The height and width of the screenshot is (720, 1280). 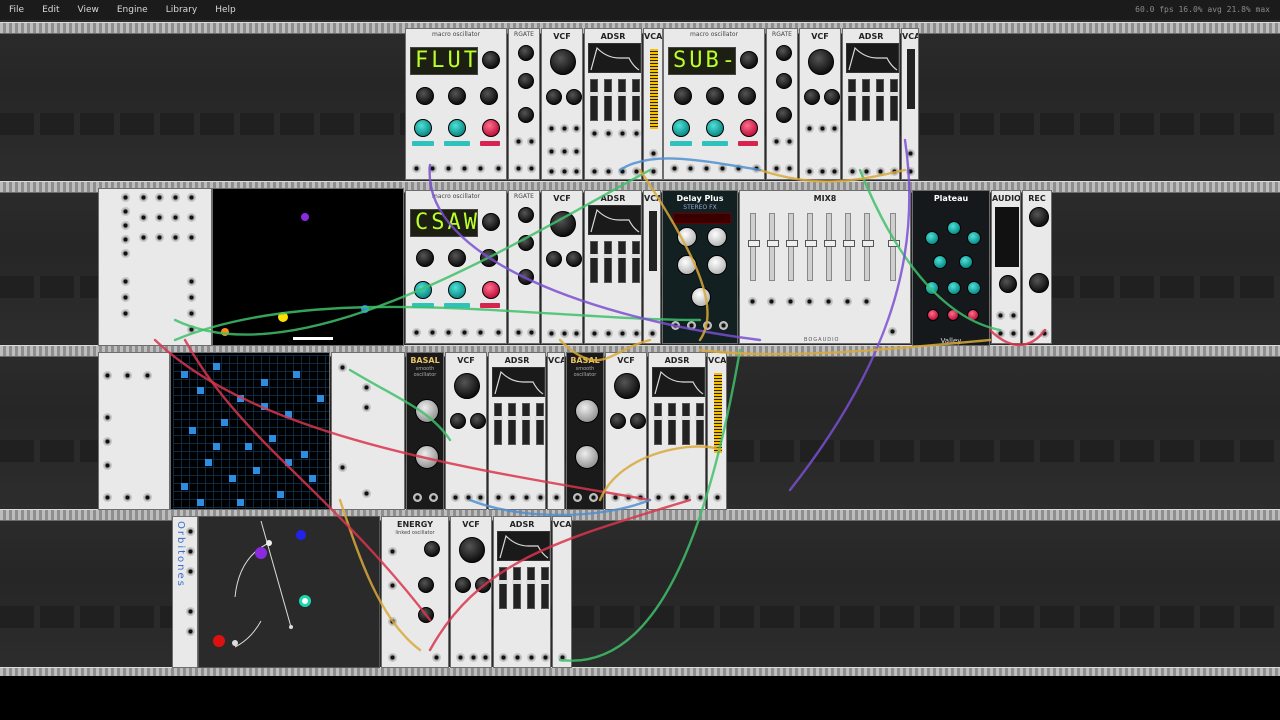 What do you see at coordinates (125, 281) in the screenshot?
I see `x-jack` at bounding box center [125, 281].